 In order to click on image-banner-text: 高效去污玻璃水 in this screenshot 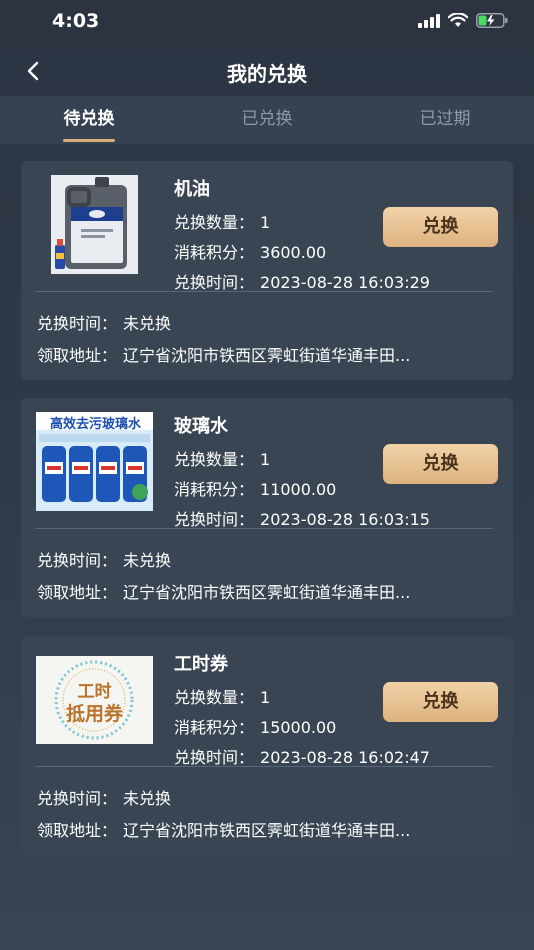, I will do `click(96, 424)`.